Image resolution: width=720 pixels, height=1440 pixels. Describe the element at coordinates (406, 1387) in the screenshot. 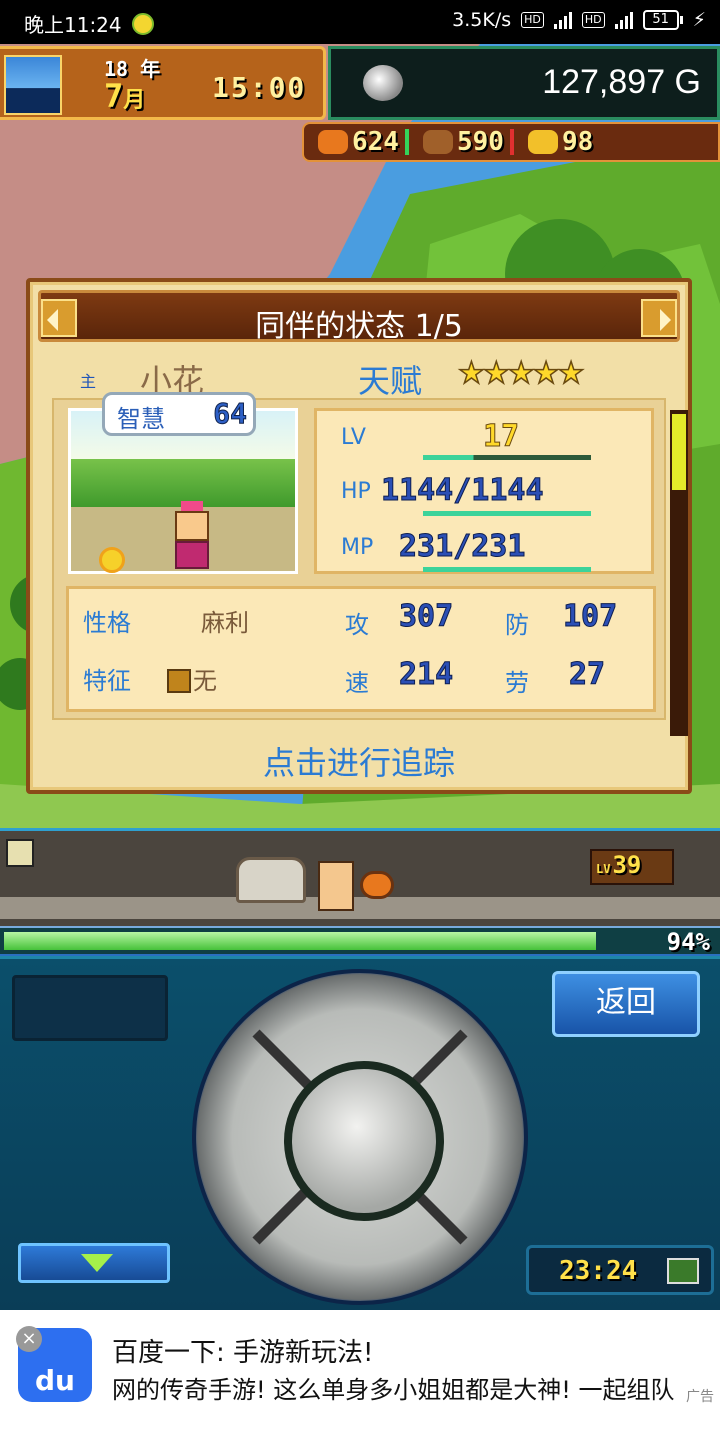

I see `ad-subtitle: 网的传奇手游! 这么单身多小姐姐都是大神! 一起组队` at that location.